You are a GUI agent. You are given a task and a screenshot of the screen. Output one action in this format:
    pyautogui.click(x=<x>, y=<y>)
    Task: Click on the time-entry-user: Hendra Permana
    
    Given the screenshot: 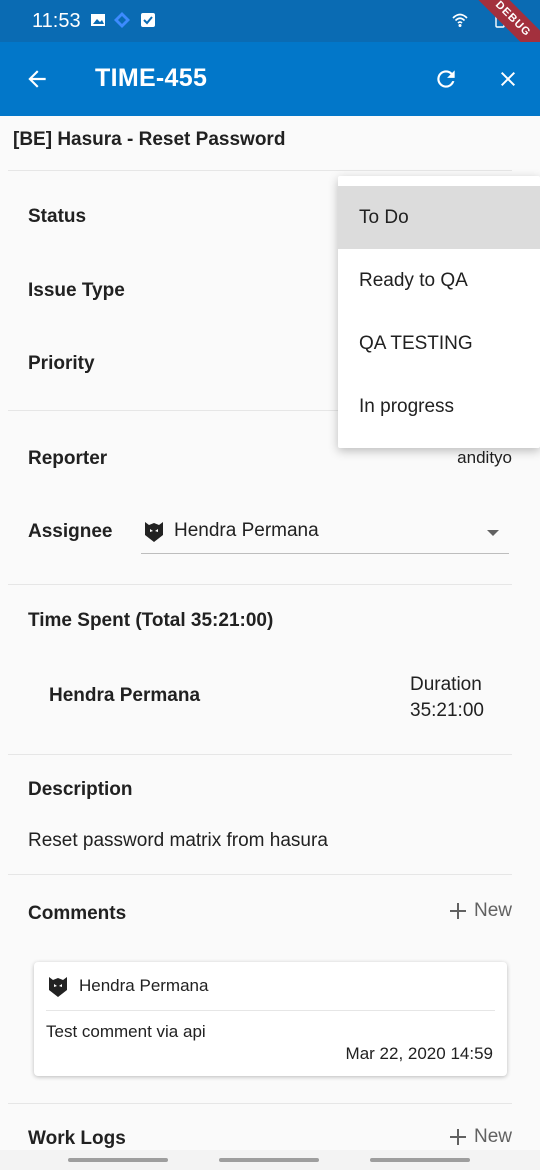 What is the action you would take?
    pyautogui.click(x=125, y=695)
    